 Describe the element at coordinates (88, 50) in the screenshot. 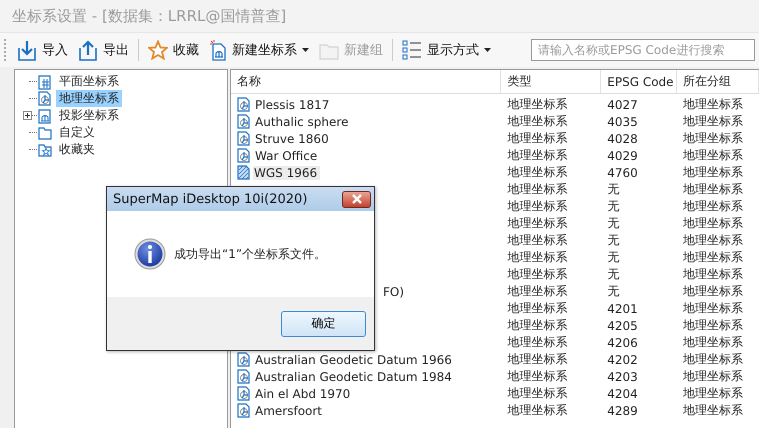

I see `upload-icon` at that location.